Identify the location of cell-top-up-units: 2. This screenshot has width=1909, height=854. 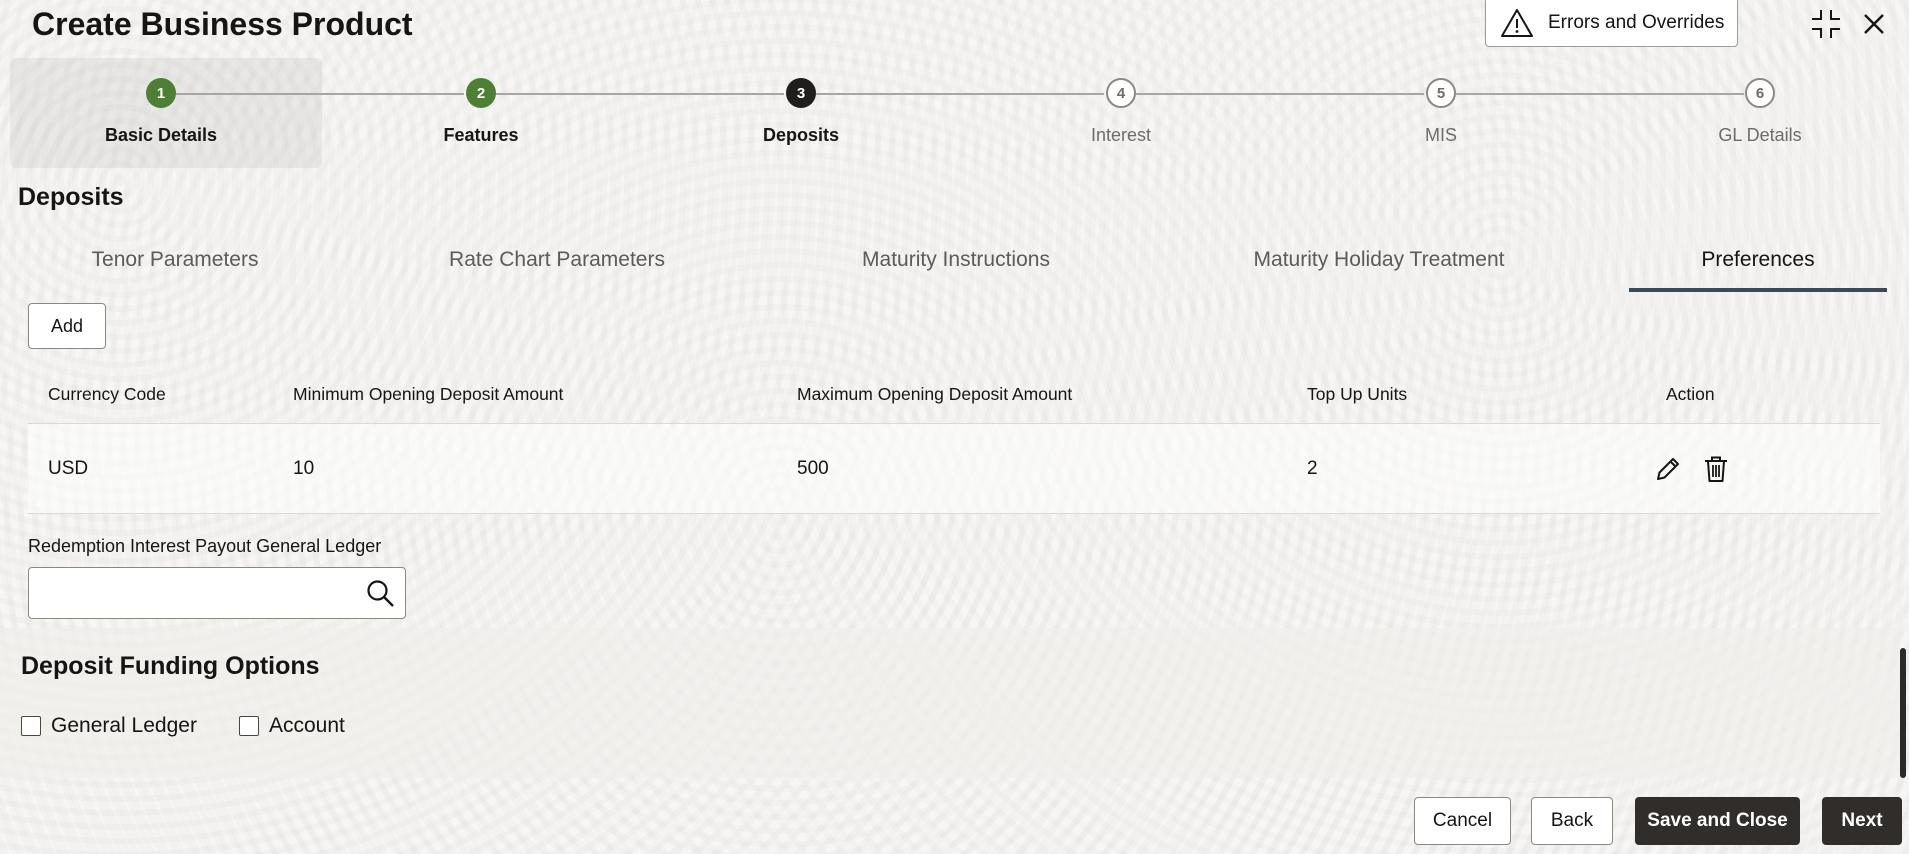
(1312, 468).